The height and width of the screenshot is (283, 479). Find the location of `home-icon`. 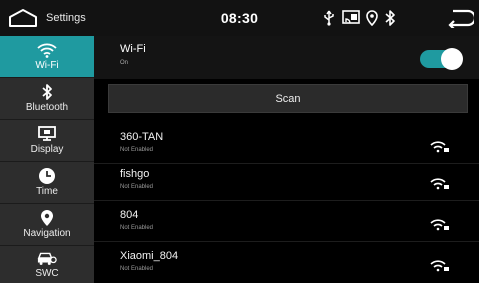

home-icon is located at coordinates (23, 18).